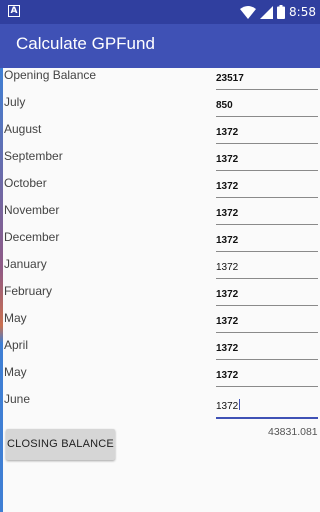 Image resolution: width=320 pixels, height=512 pixels. I want to click on notification-icon: A, so click(14, 11).